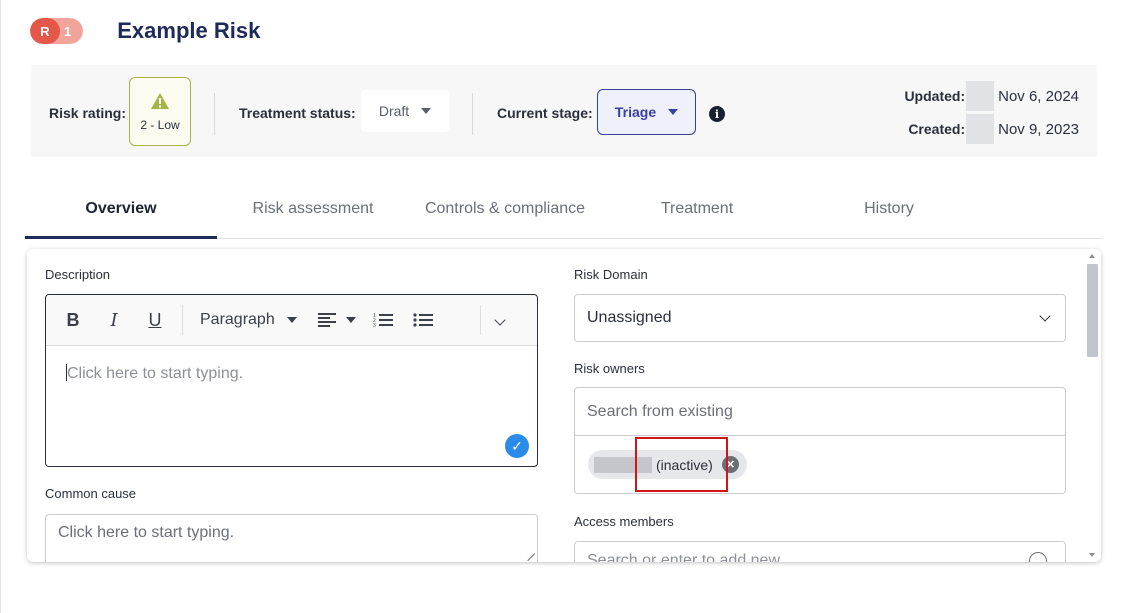  I want to click on treatment-status-value: Draft, so click(394, 111).